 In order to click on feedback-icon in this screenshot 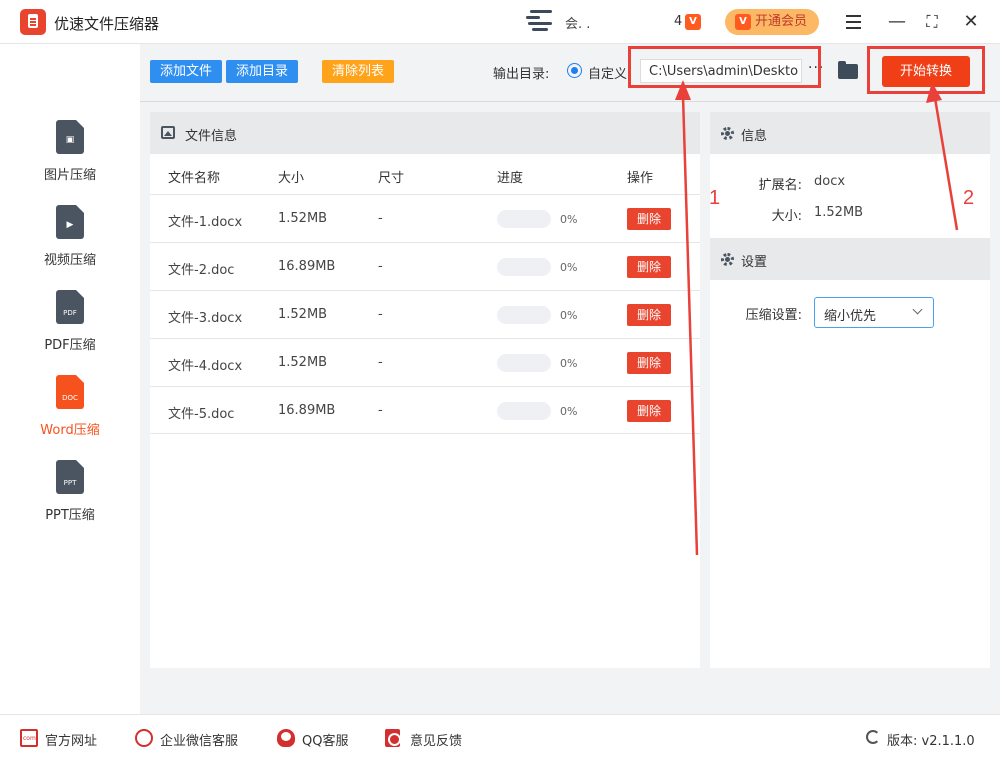, I will do `click(393, 738)`.